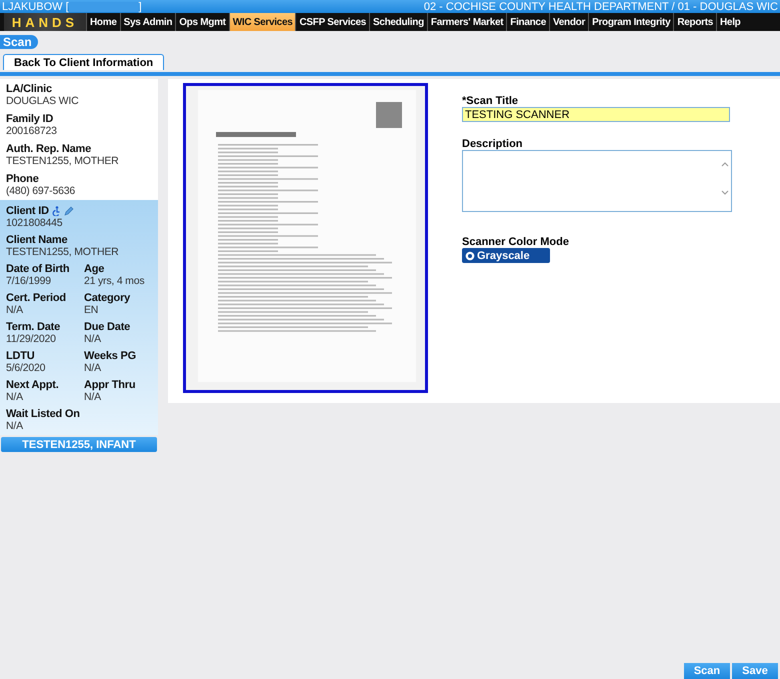 Image resolution: width=780 pixels, height=679 pixels. What do you see at coordinates (466, 22) in the screenshot?
I see `nav-tab: Farmers' Market` at bounding box center [466, 22].